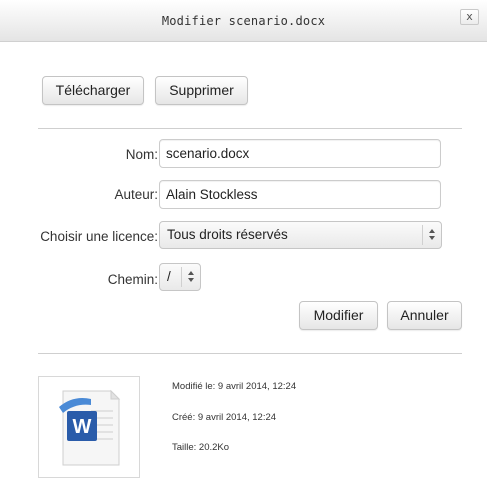  What do you see at coordinates (201, 447) in the screenshot?
I see `file-size: Taille: 20.2Ko` at bounding box center [201, 447].